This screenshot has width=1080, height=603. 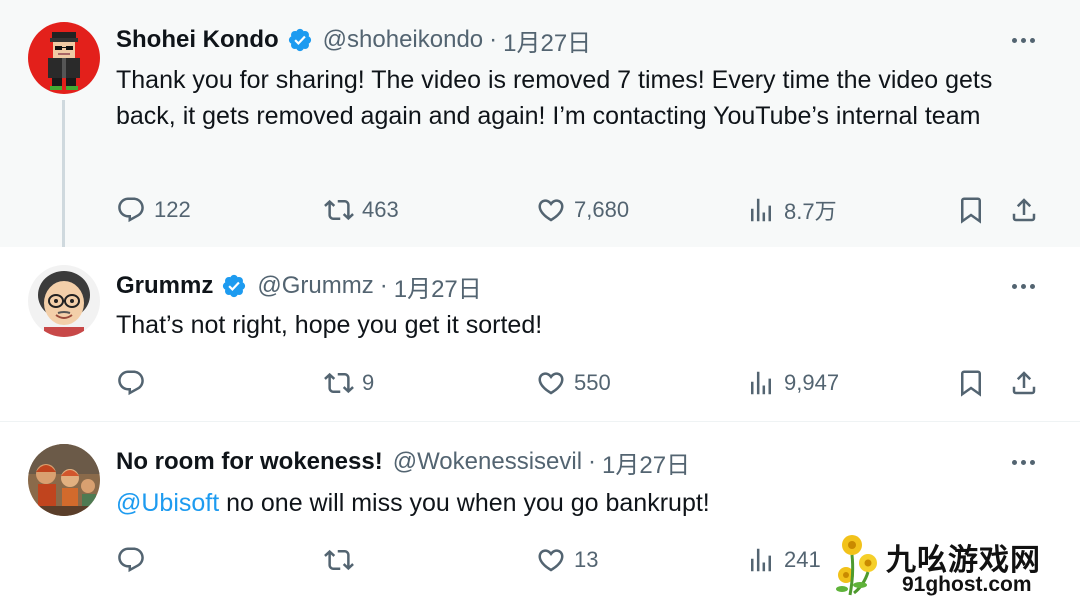 I want to click on views-button: 9,947, so click(x=792, y=383).